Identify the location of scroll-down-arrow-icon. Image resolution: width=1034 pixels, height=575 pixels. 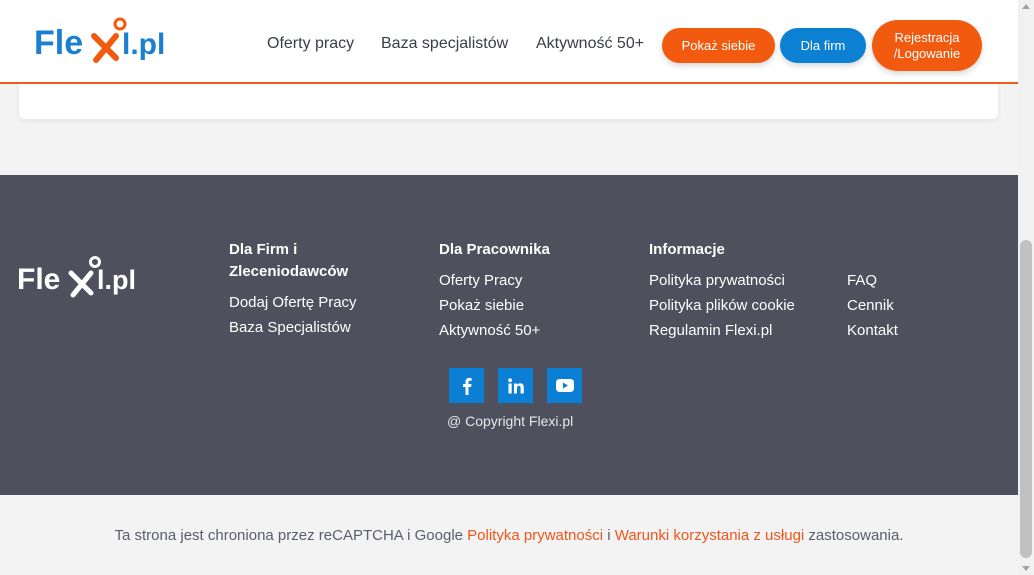
(1026, 568).